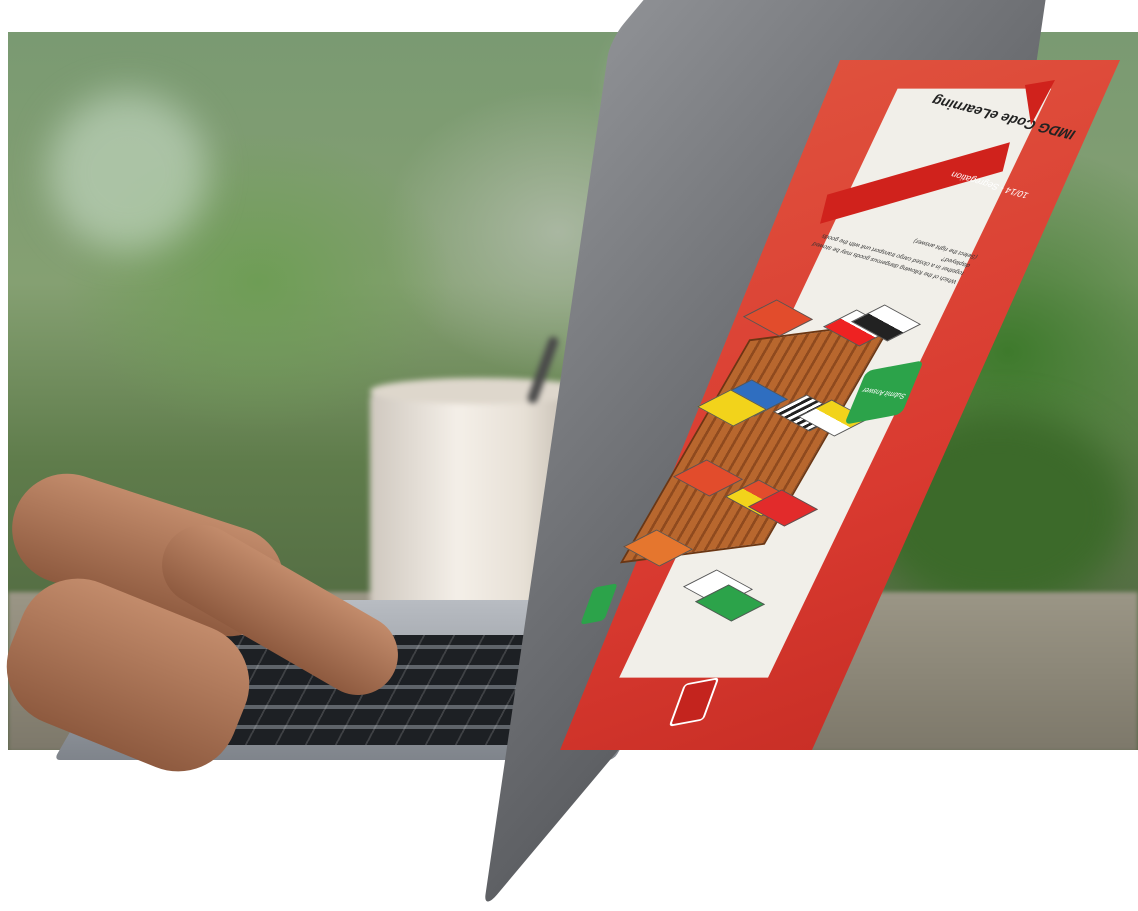 The image size is (1138, 911). I want to click on logo-icon, so click(1040, 102).